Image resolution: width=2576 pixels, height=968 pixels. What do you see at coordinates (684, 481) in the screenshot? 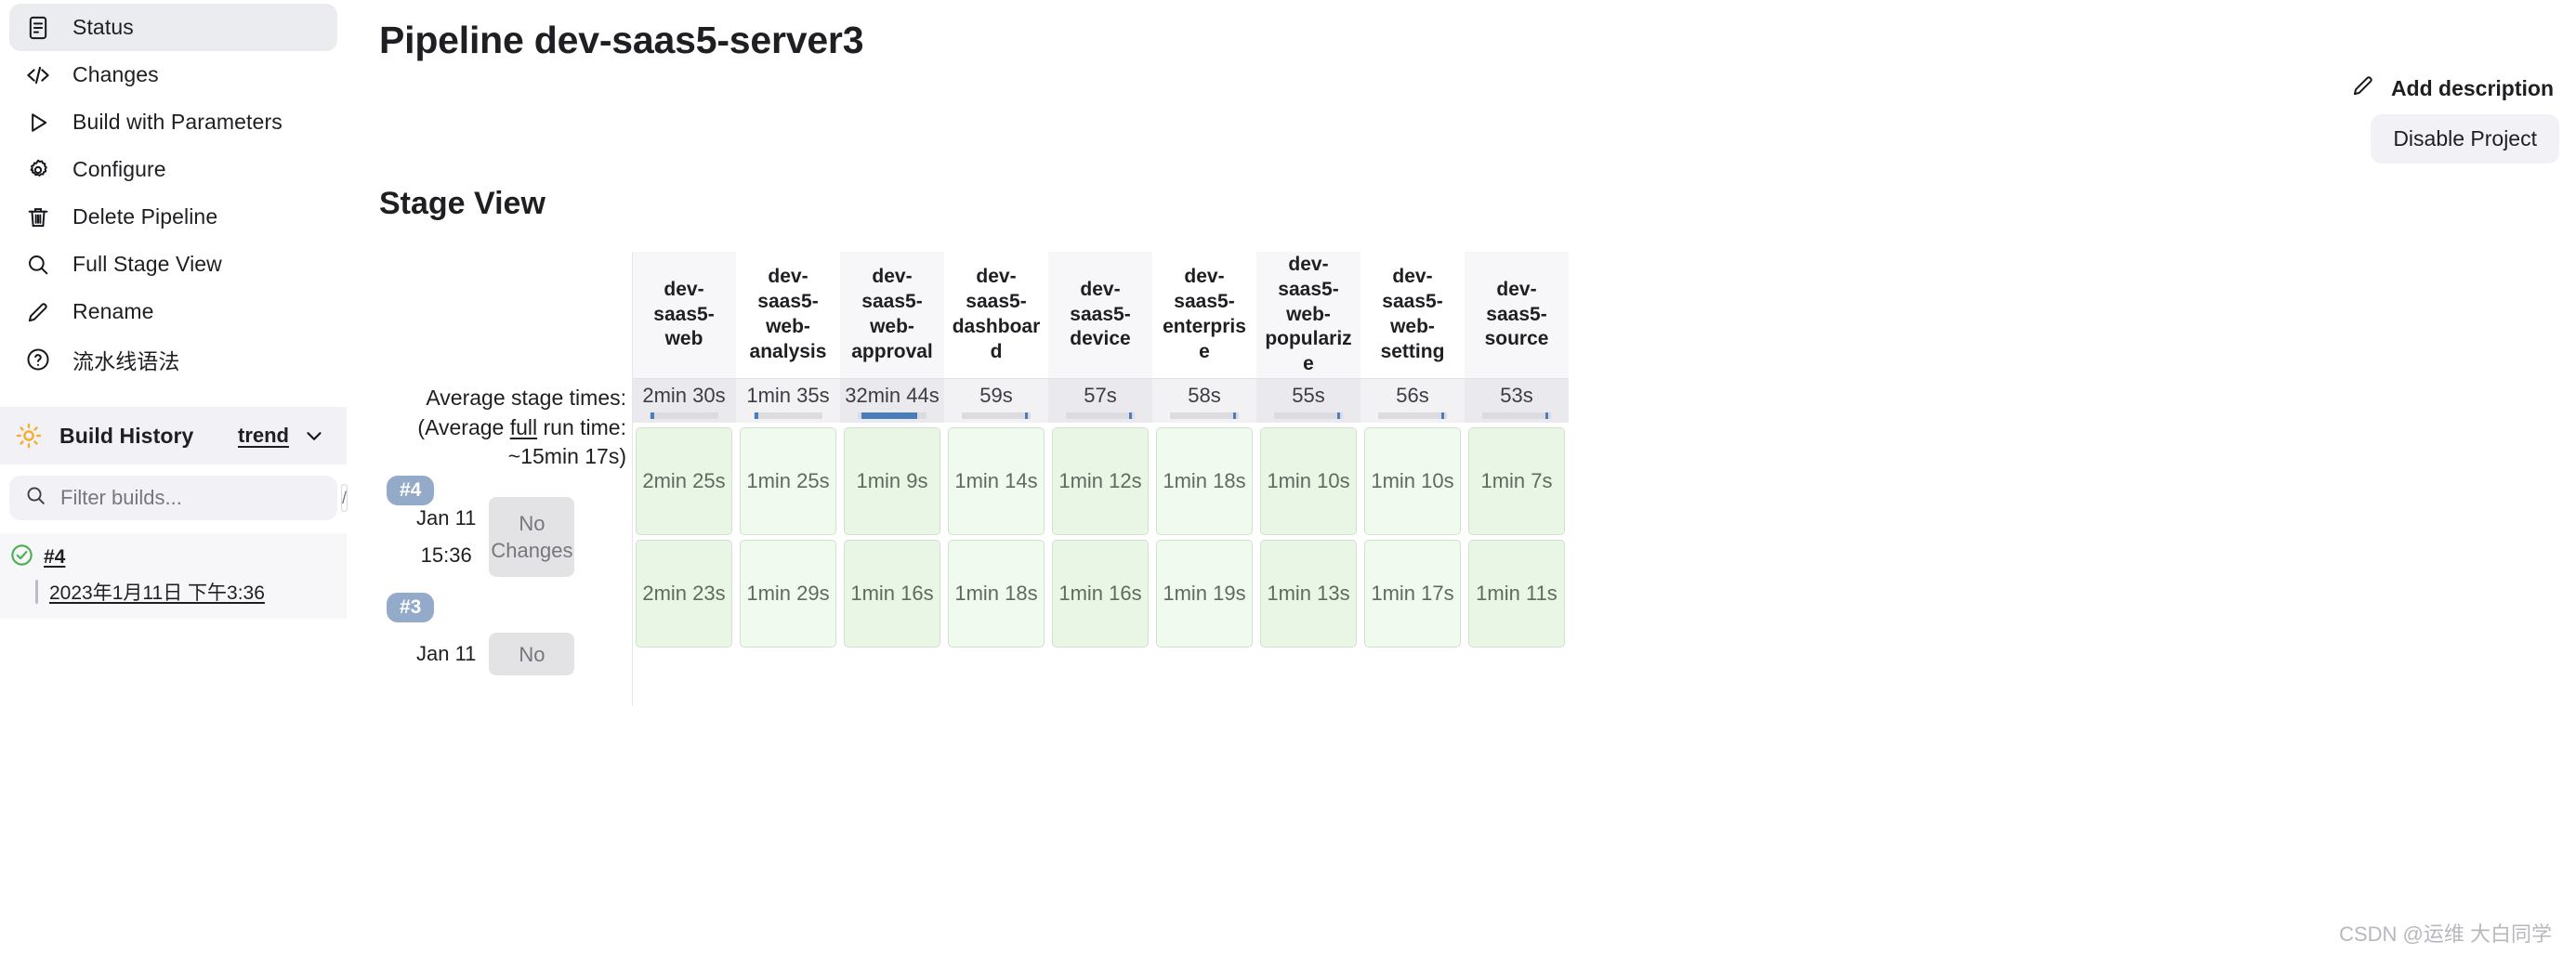
I see `stage-cell: 2min 25s` at bounding box center [684, 481].